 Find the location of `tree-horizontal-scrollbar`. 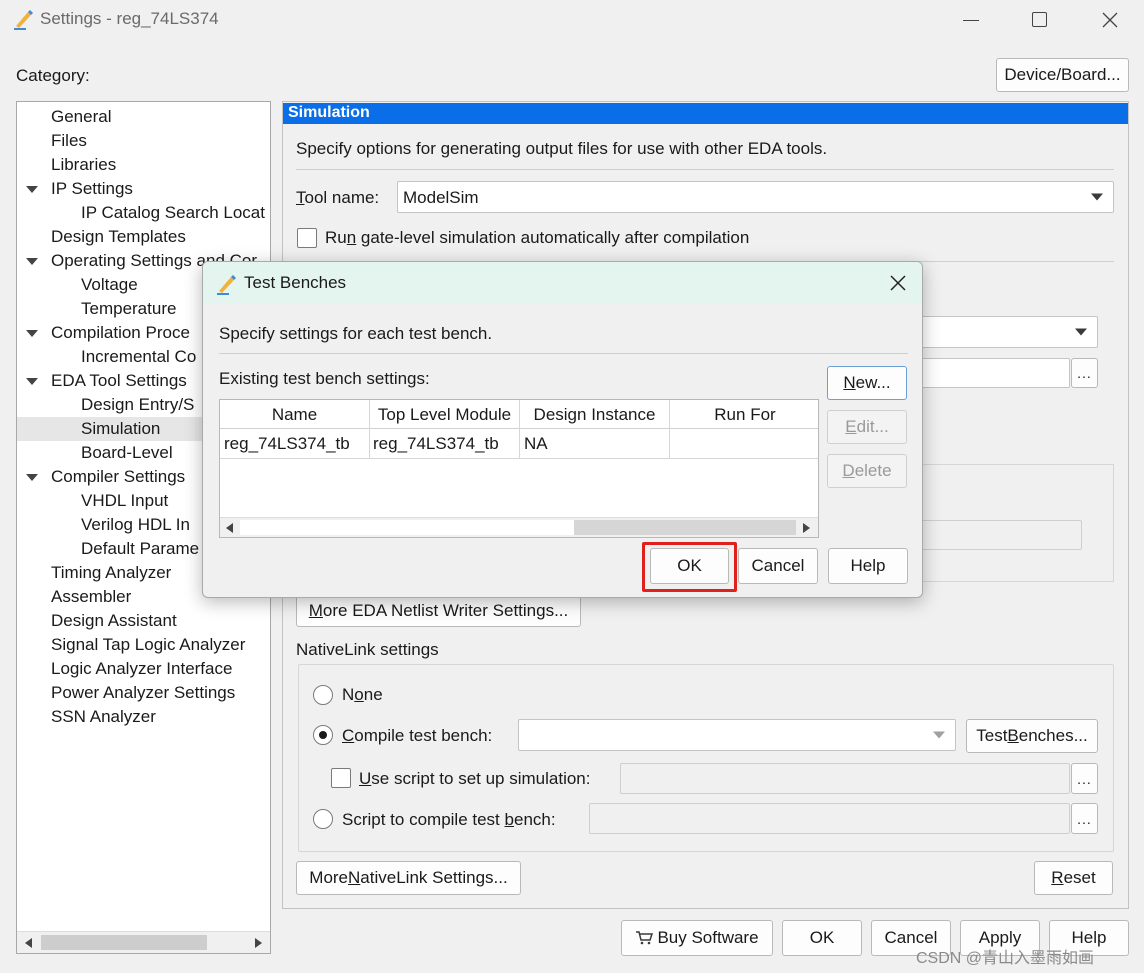

tree-horizontal-scrollbar is located at coordinates (143, 942).